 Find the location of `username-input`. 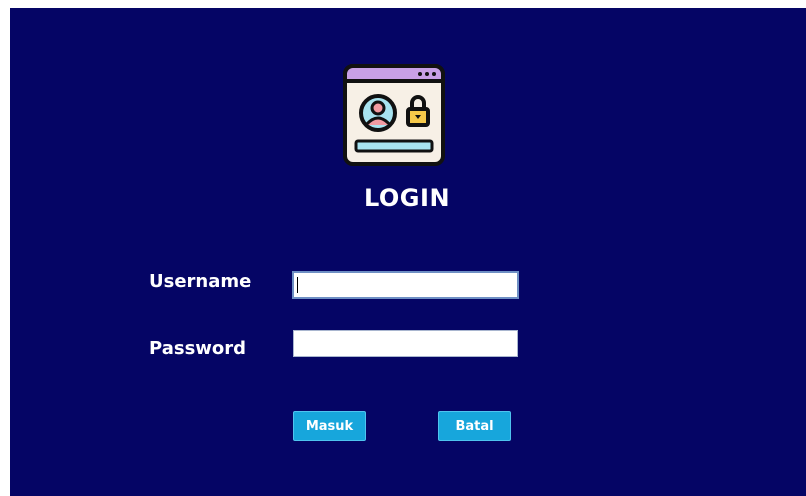

username-input is located at coordinates (405, 285).